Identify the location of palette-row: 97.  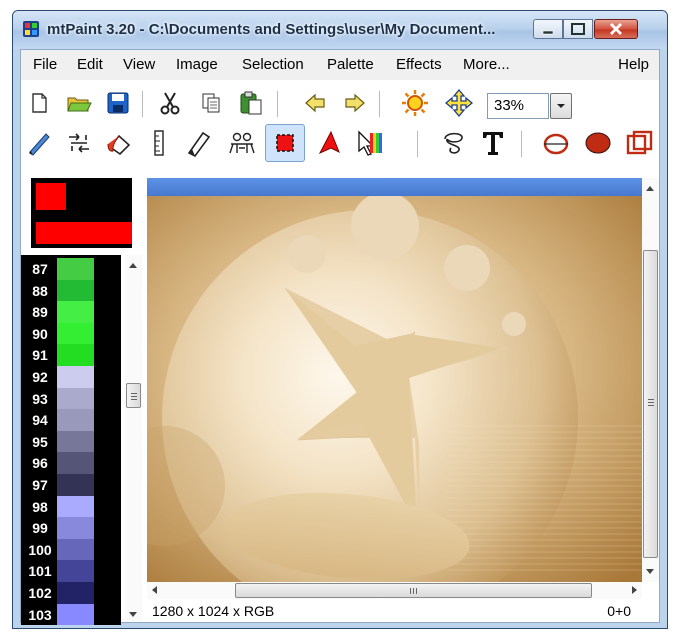
(71, 485).